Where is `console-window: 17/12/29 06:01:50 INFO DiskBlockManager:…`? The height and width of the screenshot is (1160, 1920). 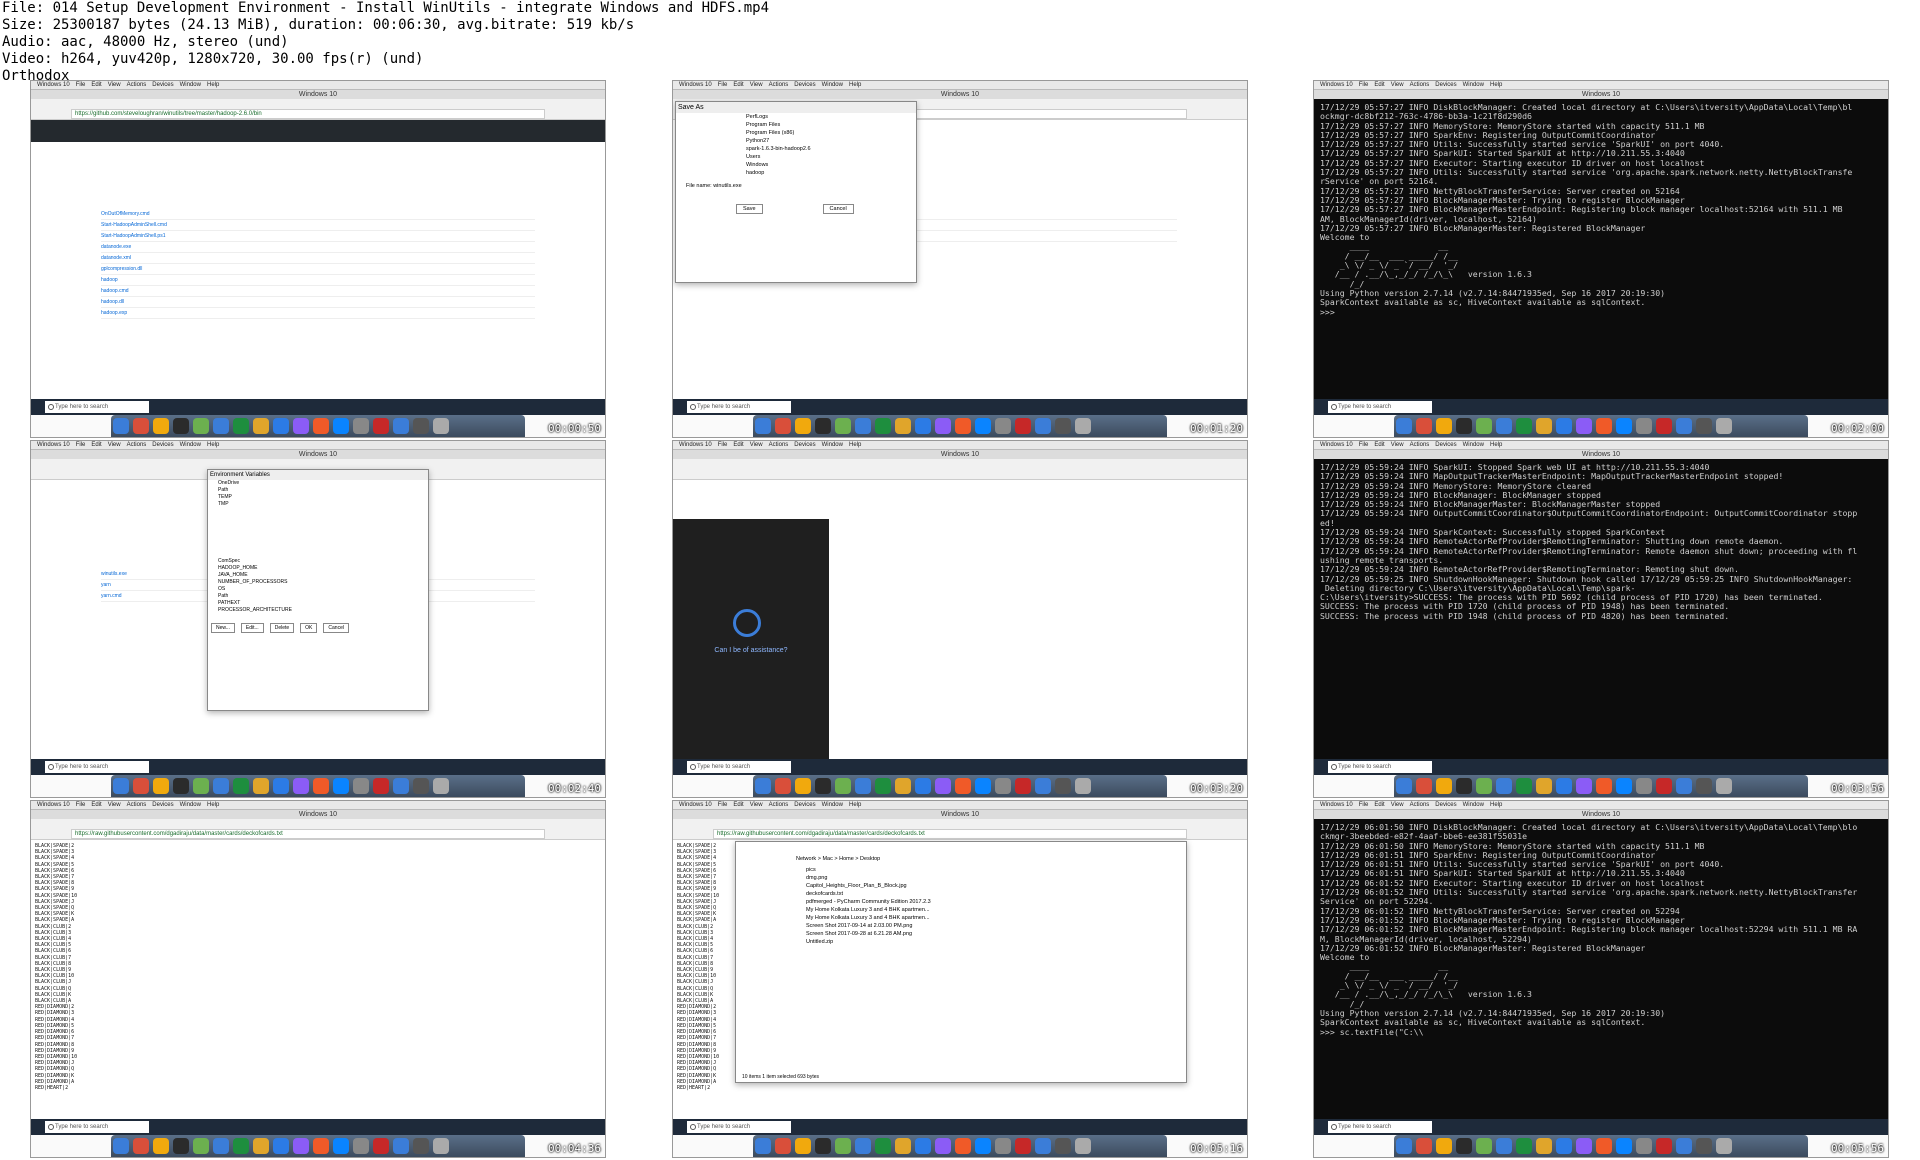 console-window: 17/12/29 06:01:50 INFO DiskBlockManager:… is located at coordinates (1601, 969).